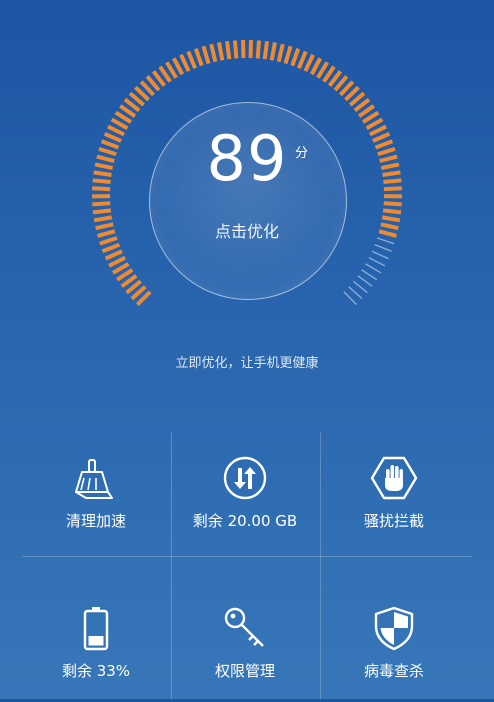  I want to click on key-icon, so click(245, 628).